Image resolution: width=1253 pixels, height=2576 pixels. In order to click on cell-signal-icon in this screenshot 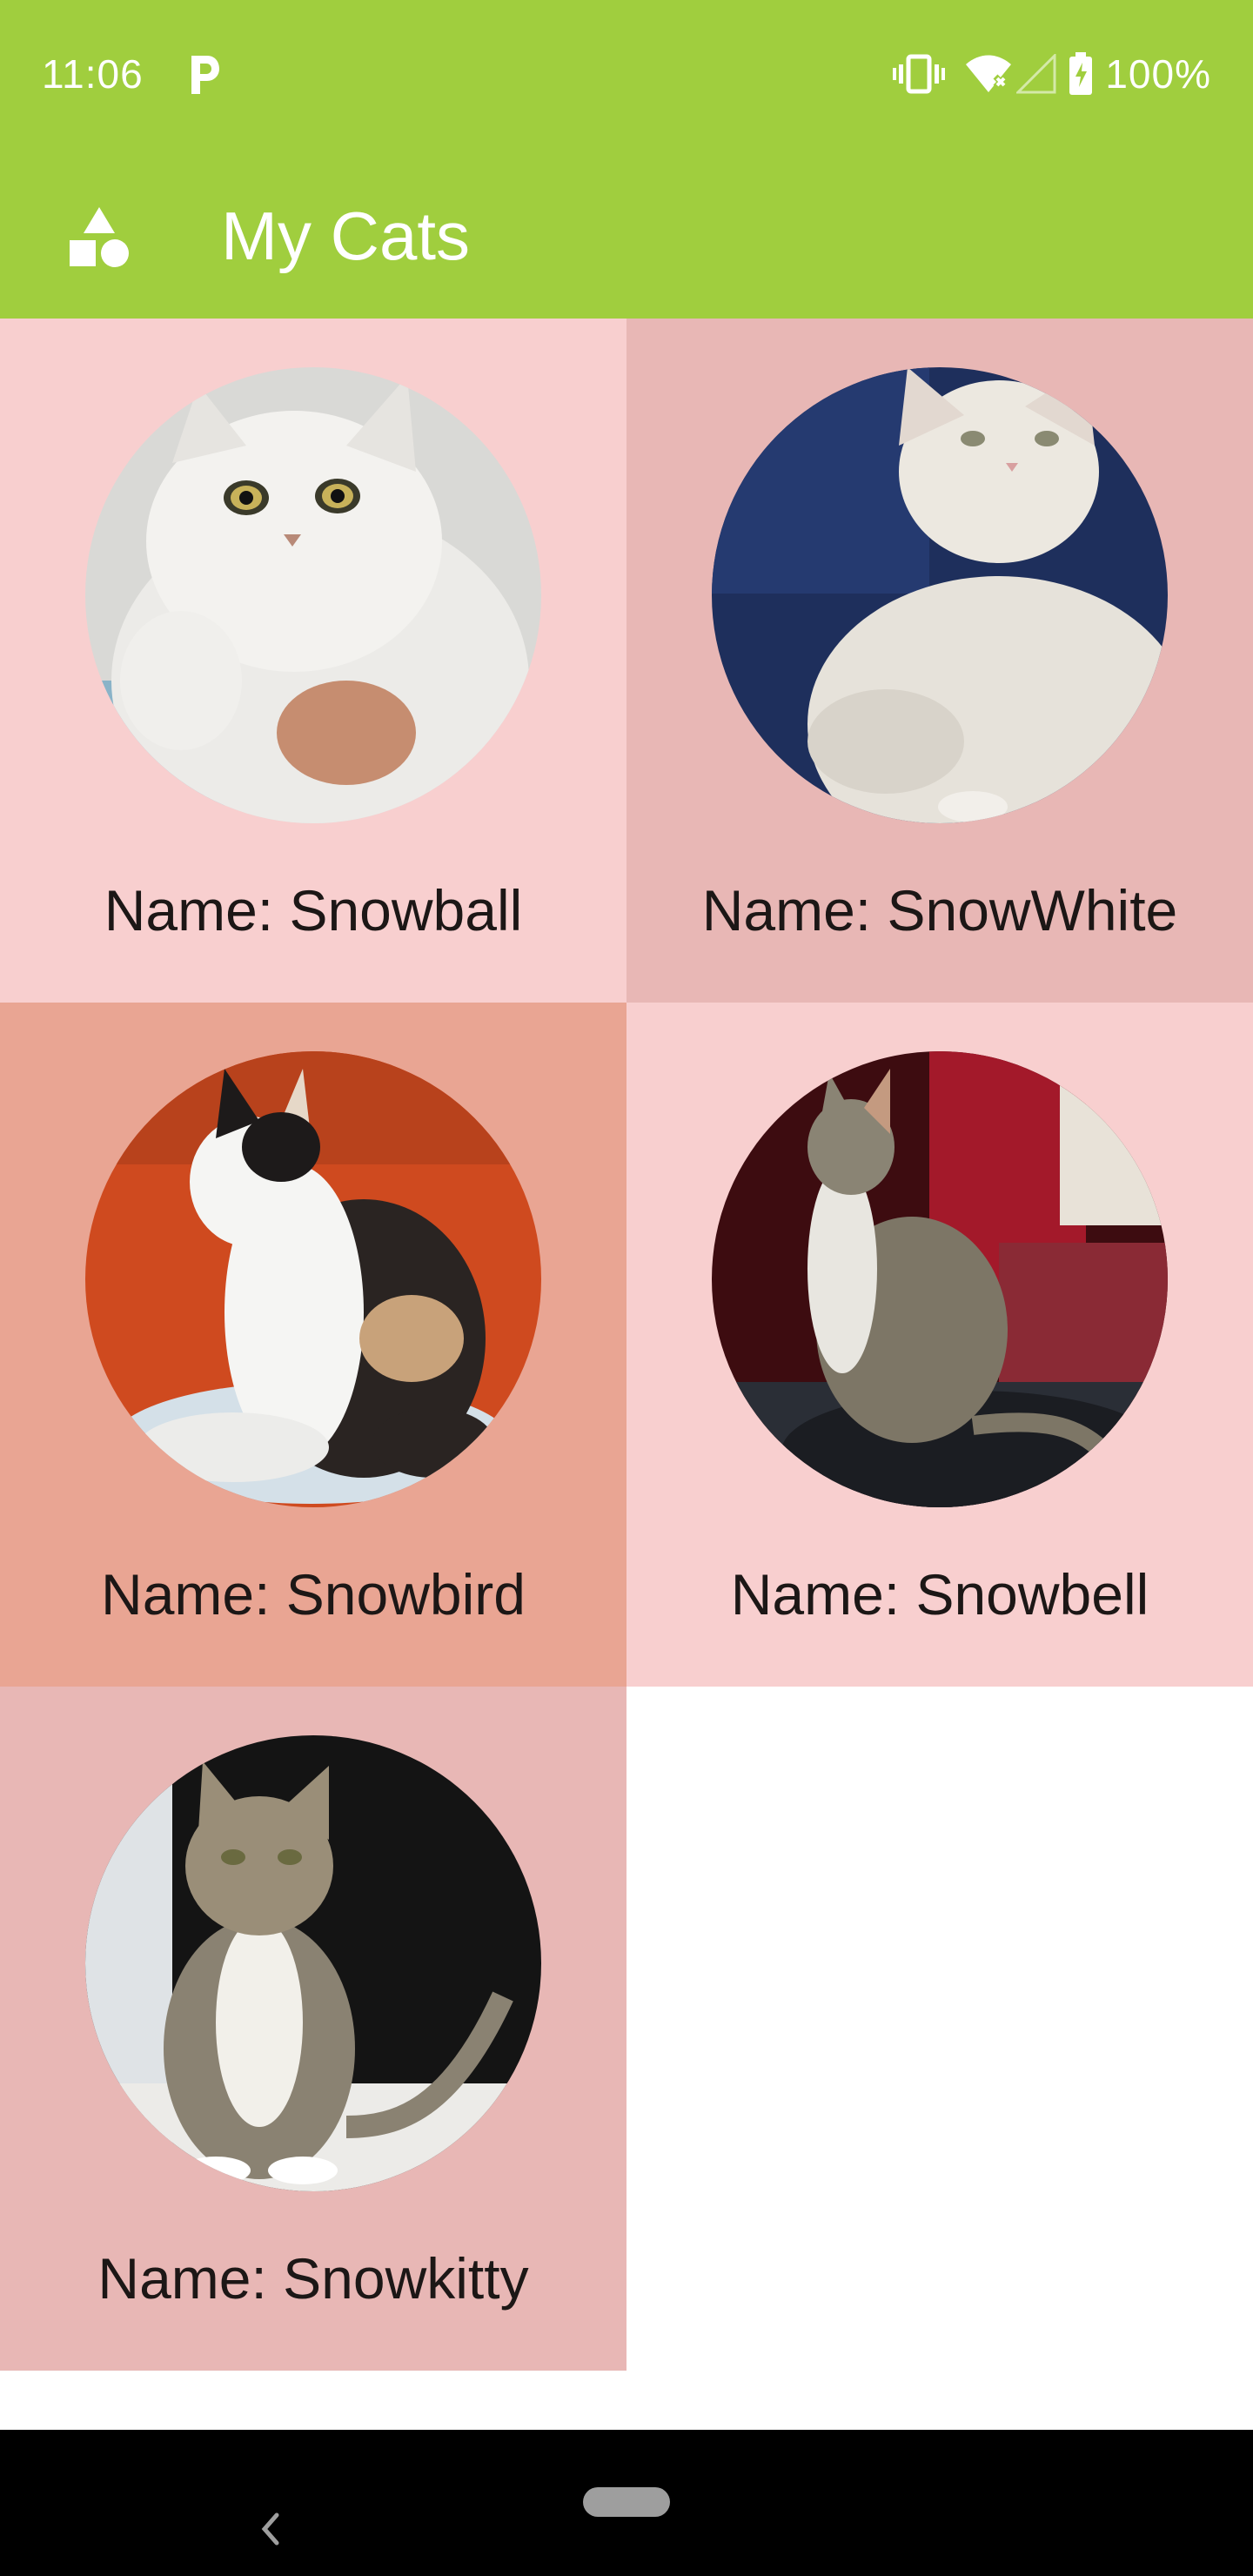, I will do `click(1036, 74)`.